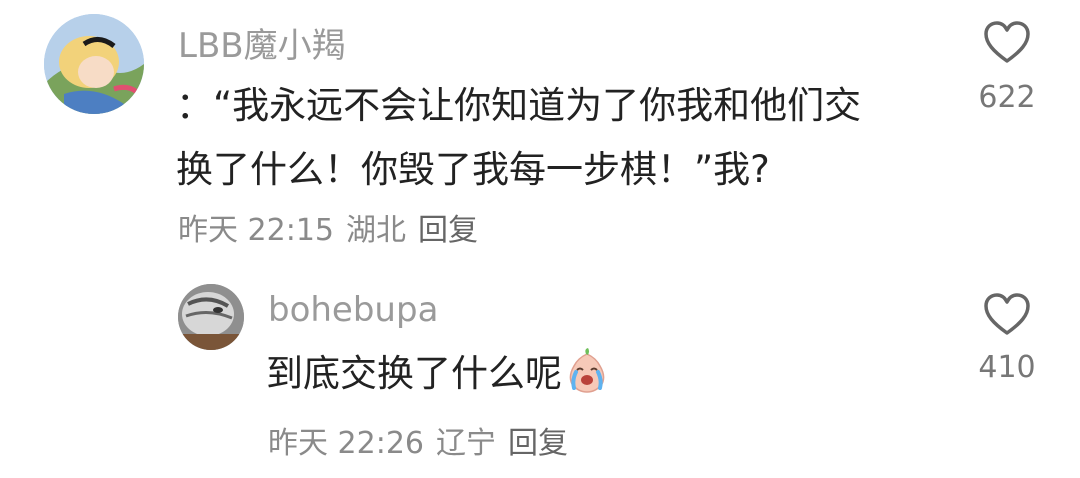 This screenshot has height=478, width=1080. What do you see at coordinates (256, 230) in the screenshot?
I see `comment-time: 昨天 22:15` at bounding box center [256, 230].